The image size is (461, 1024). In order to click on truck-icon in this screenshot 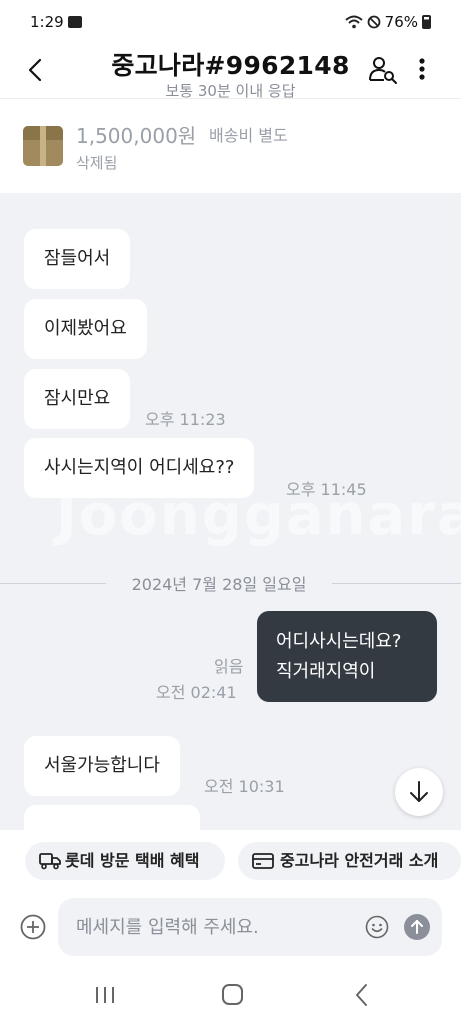, I will do `click(50, 861)`.